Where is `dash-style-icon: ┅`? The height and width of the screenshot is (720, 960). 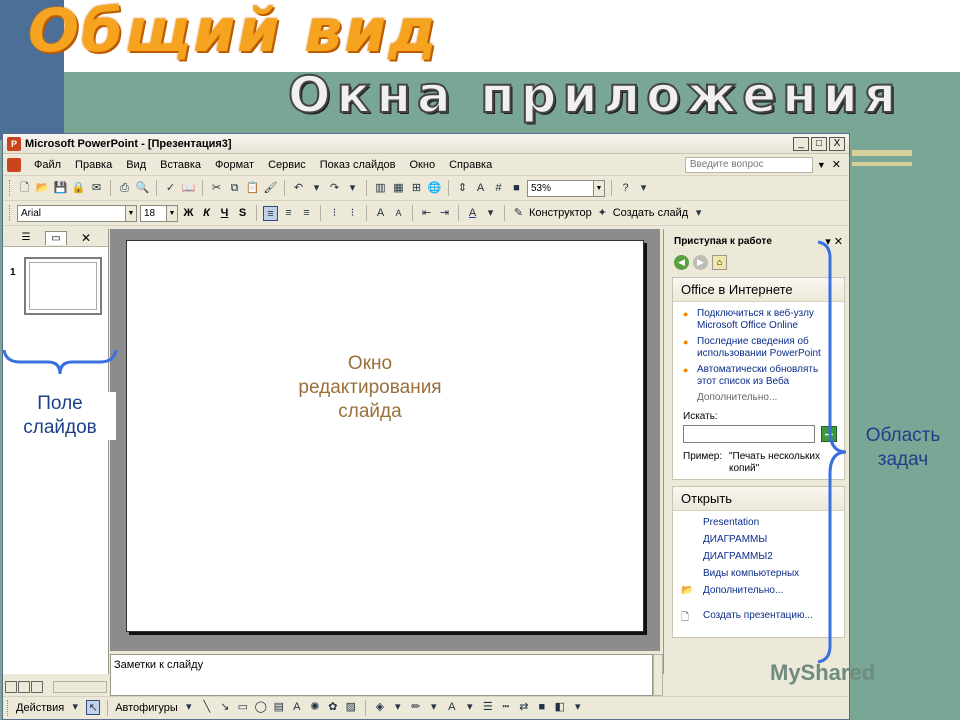
dash-style-icon: ┅ is located at coordinates (506, 707).